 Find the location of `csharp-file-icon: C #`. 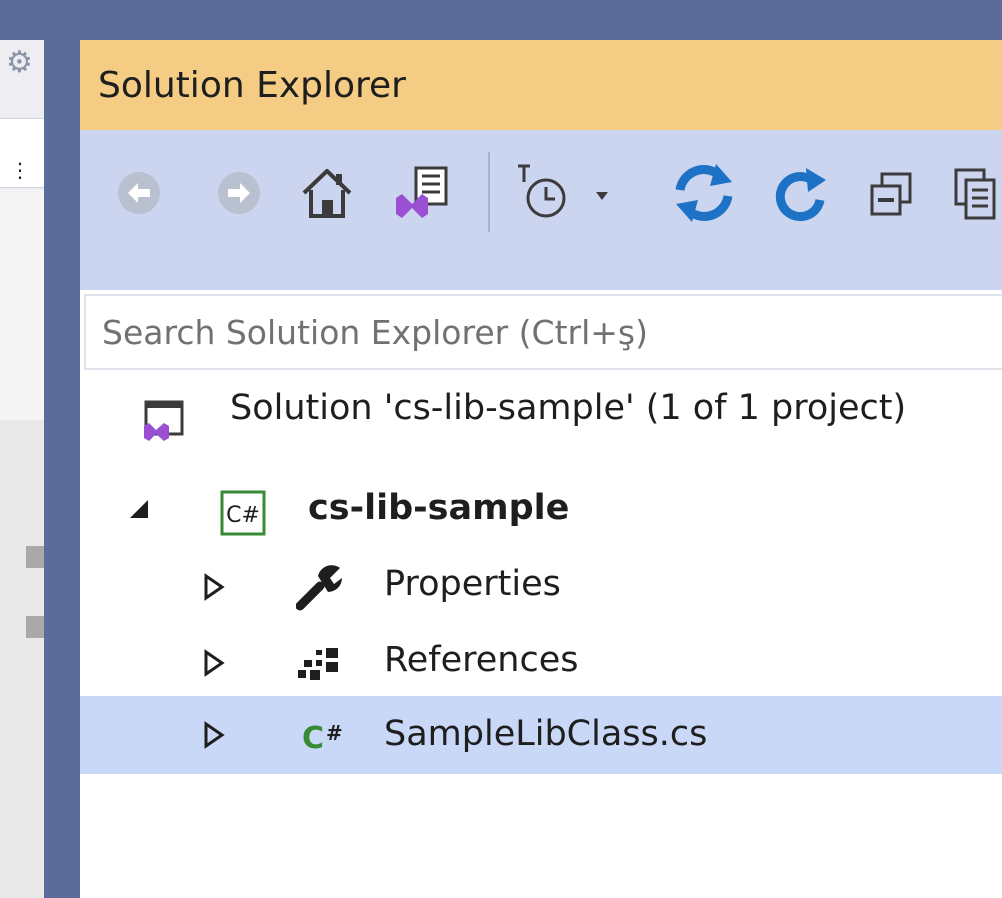

csharp-file-icon: C # is located at coordinates (326, 738).